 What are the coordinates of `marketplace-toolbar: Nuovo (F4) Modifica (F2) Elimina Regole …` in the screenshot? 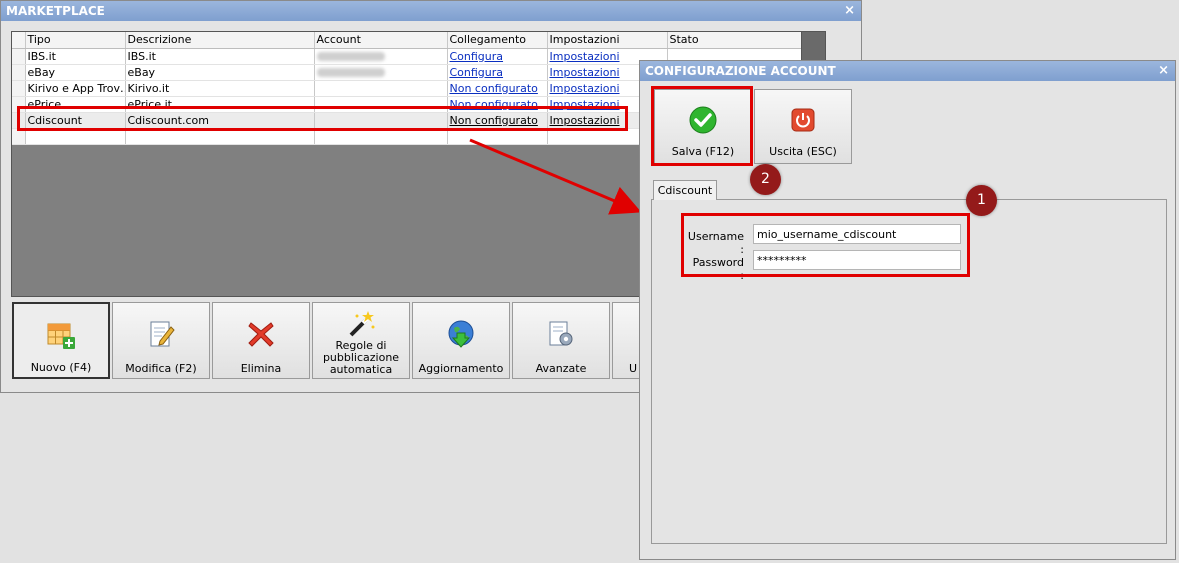 It's located at (362, 341).